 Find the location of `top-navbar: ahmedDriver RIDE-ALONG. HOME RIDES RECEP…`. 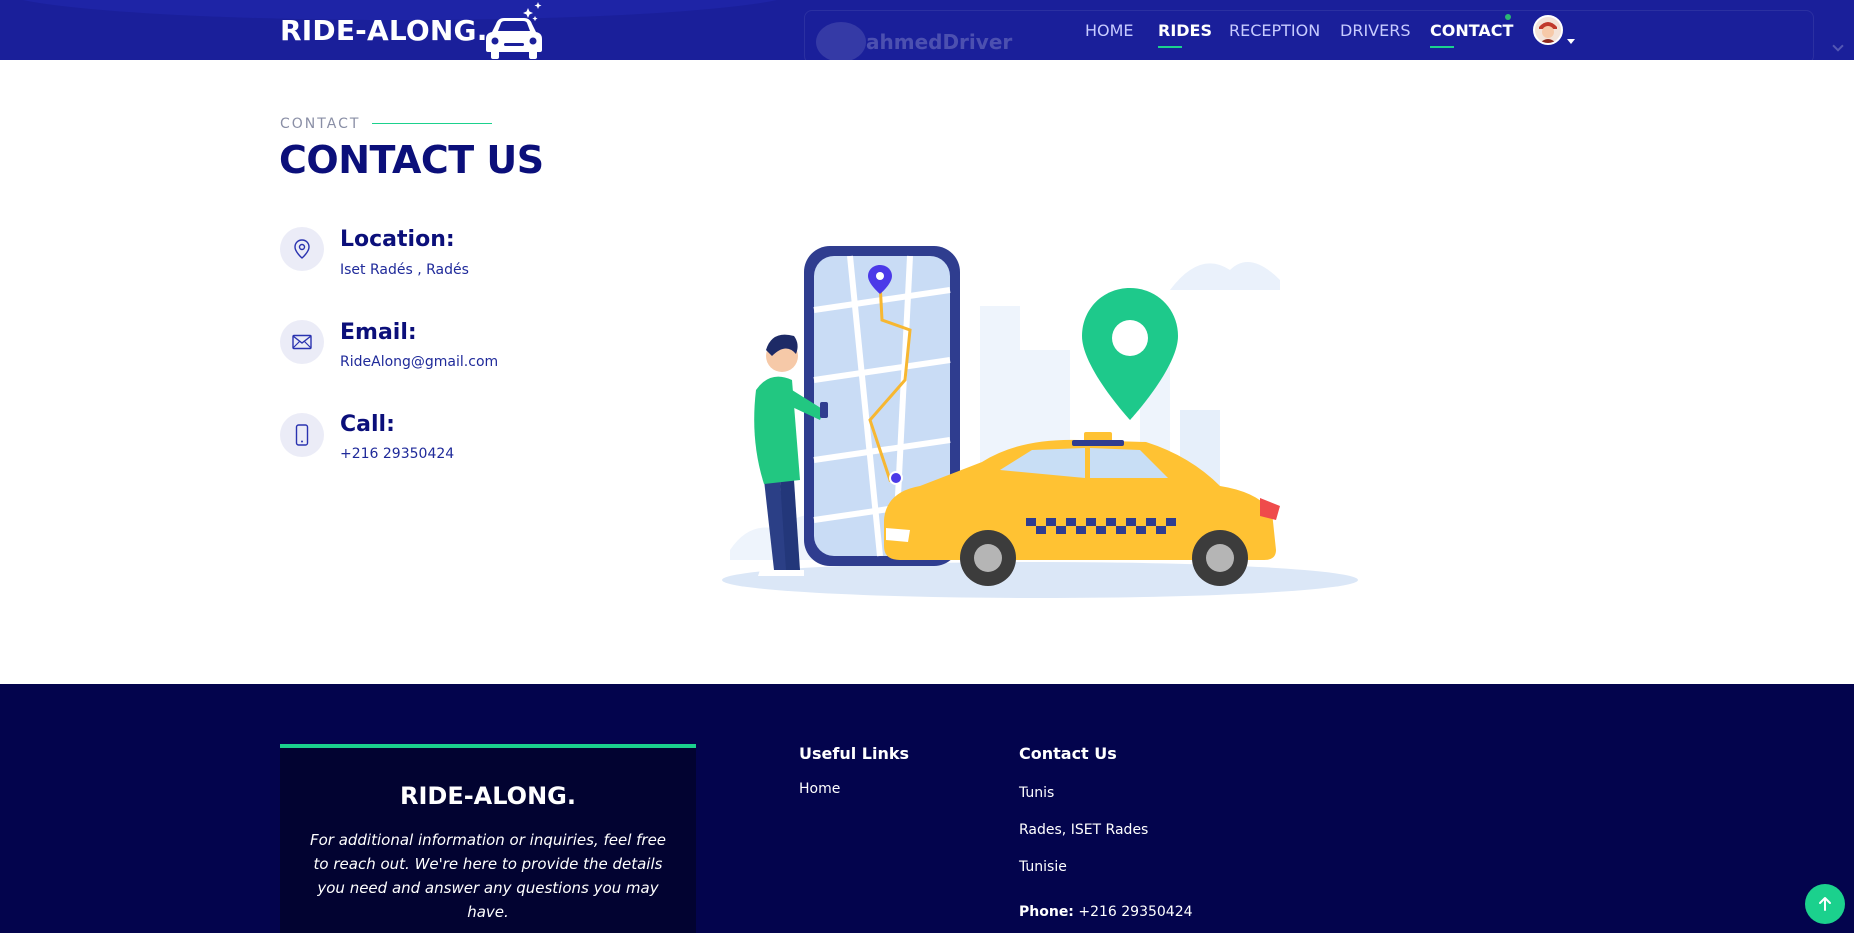

top-navbar: ahmedDriver RIDE-ALONG. HOME RIDES RECEP… is located at coordinates (927, 30).